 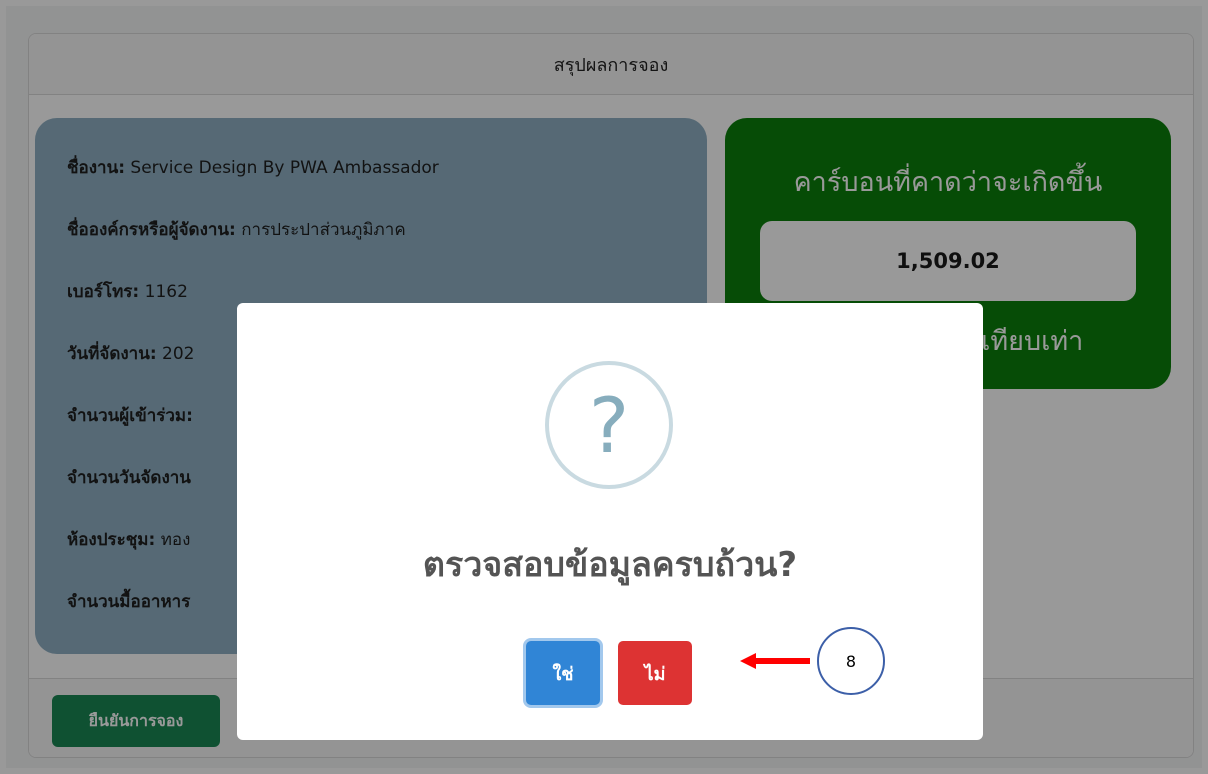 I want to click on yes-button: ใช่, so click(x=563, y=673).